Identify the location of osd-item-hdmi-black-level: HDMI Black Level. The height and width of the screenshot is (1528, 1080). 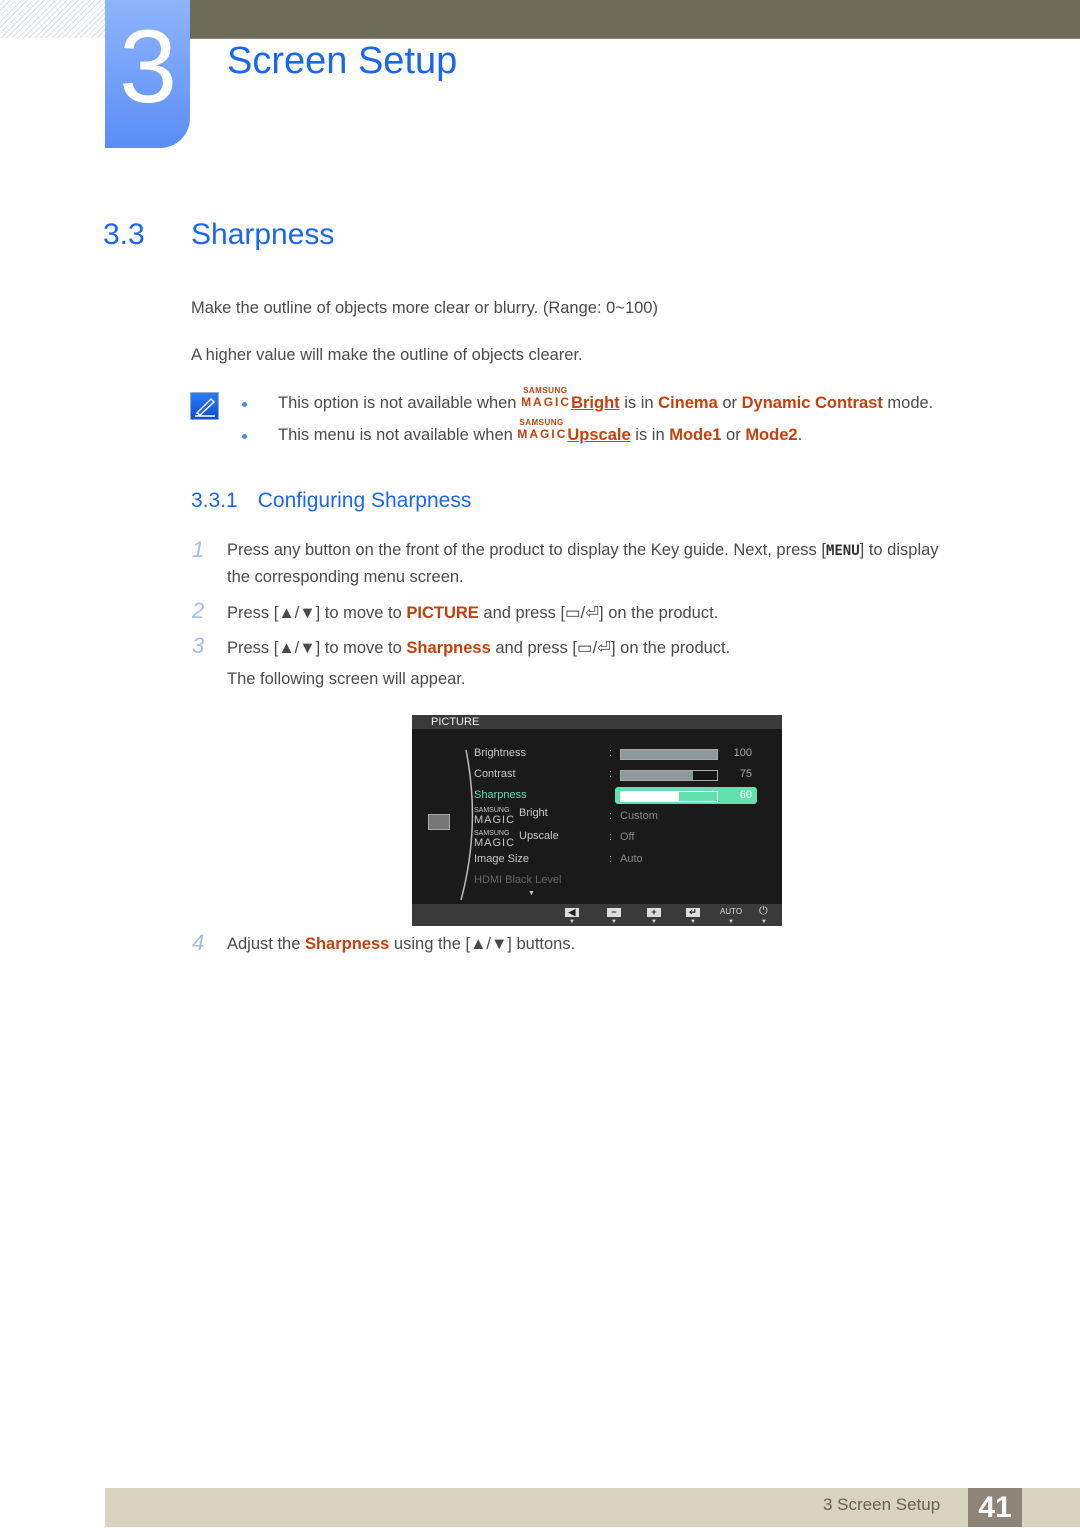
(518, 880).